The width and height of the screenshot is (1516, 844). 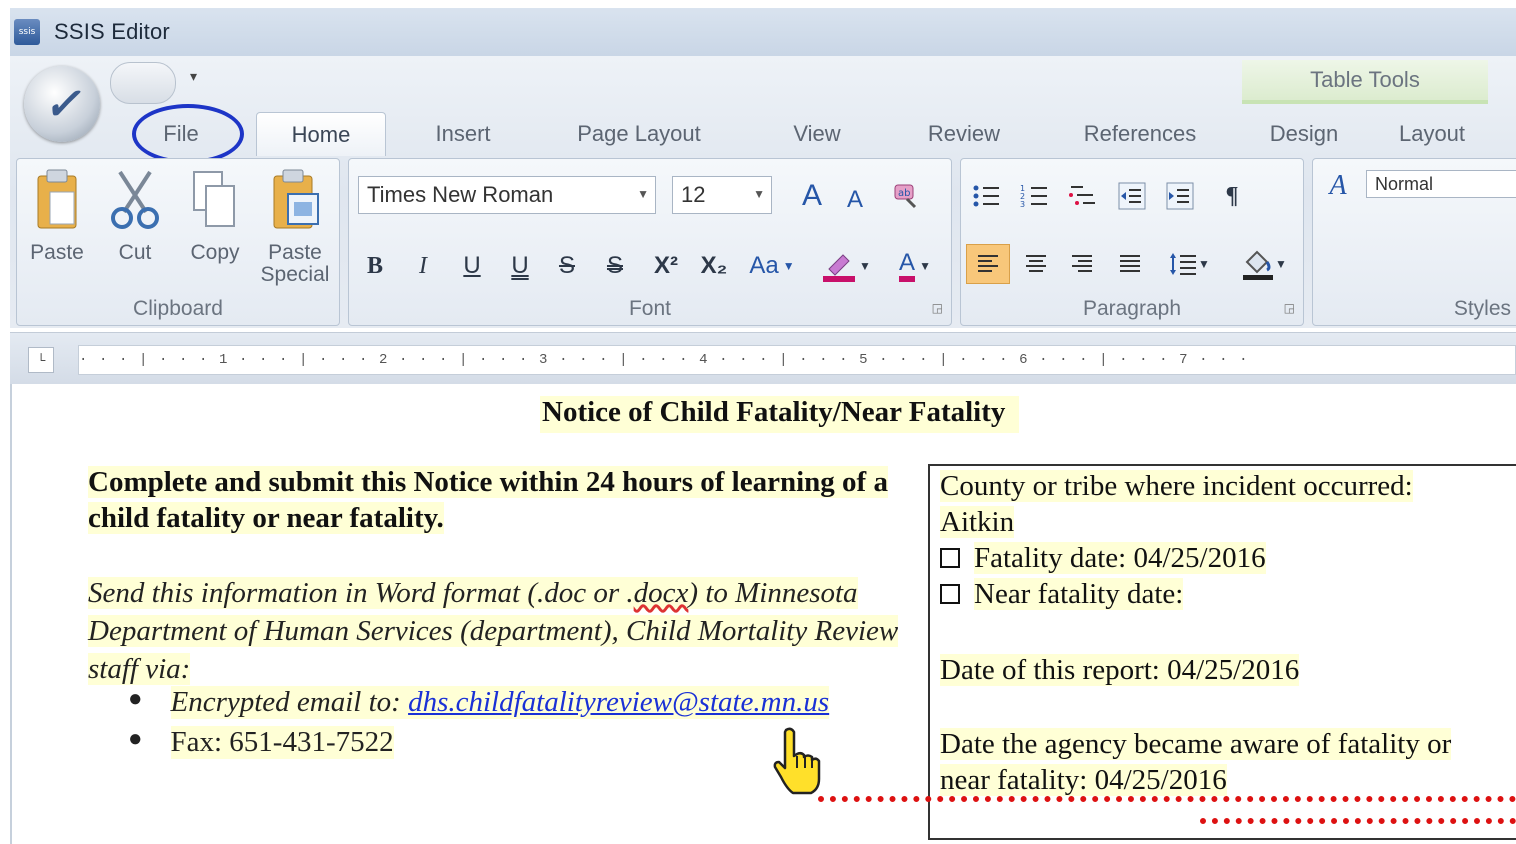 I want to click on tab-references: References, so click(x=1140, y=134).